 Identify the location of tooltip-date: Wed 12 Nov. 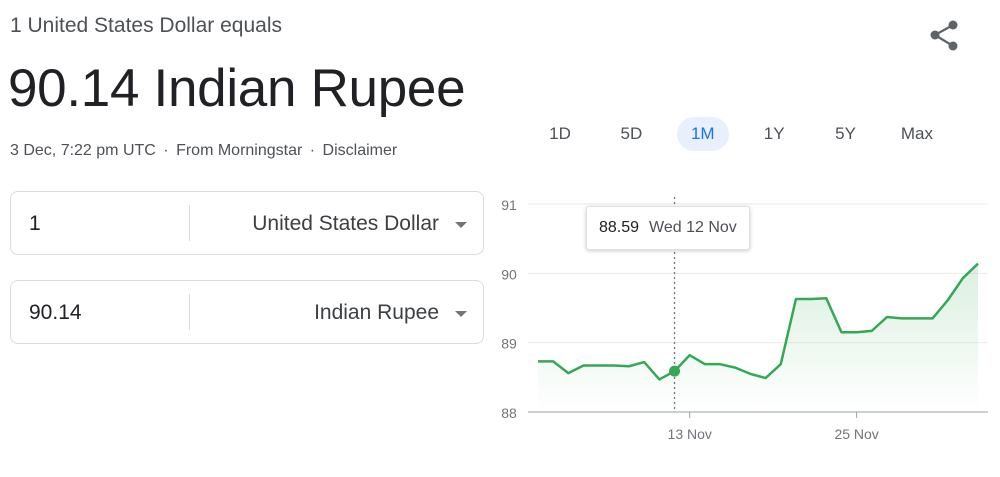
(693, 227).